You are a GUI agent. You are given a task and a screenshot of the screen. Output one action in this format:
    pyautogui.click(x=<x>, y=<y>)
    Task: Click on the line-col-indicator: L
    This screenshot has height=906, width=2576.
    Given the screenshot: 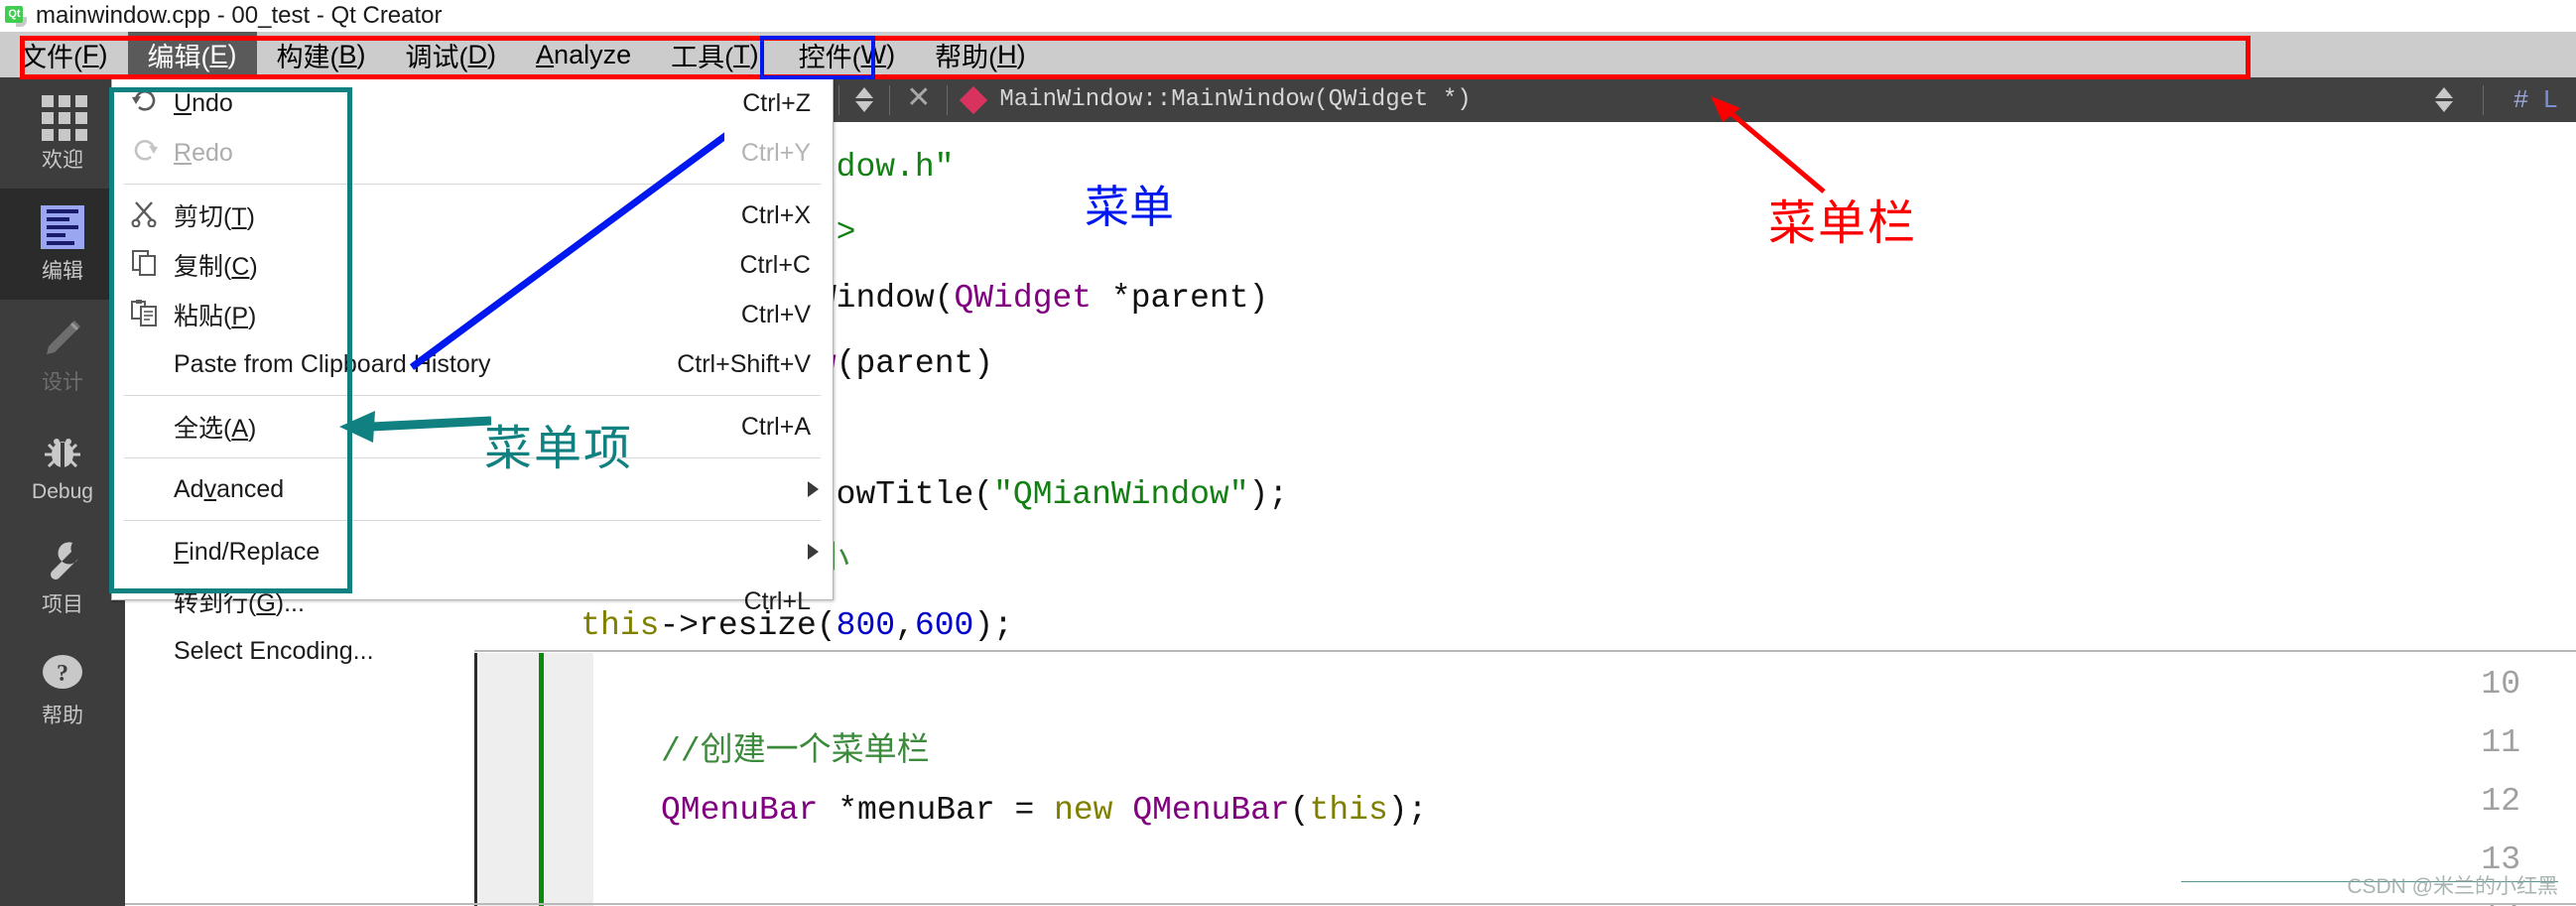 What is the action you would take?
    pyautogui.click(x=2550, y=99)
    